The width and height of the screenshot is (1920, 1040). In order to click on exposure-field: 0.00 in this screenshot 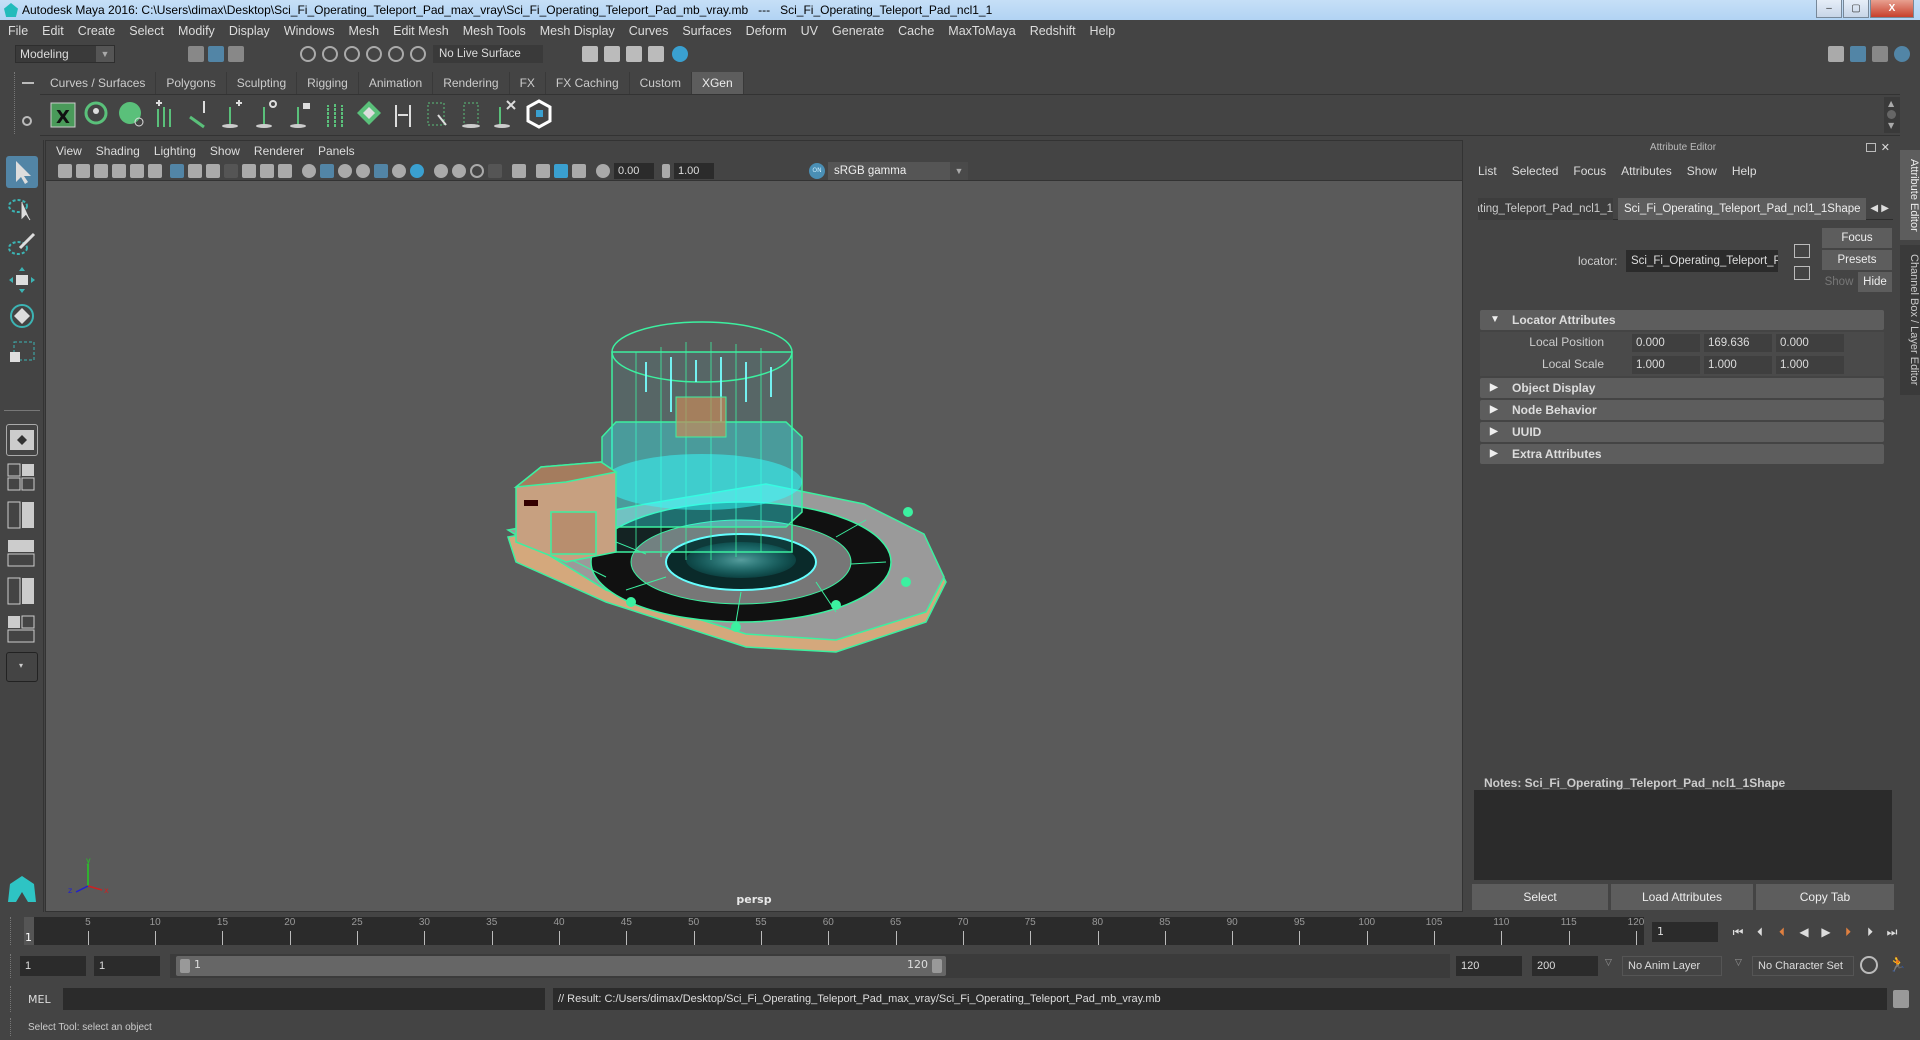, I will do `click(634, 171)`.